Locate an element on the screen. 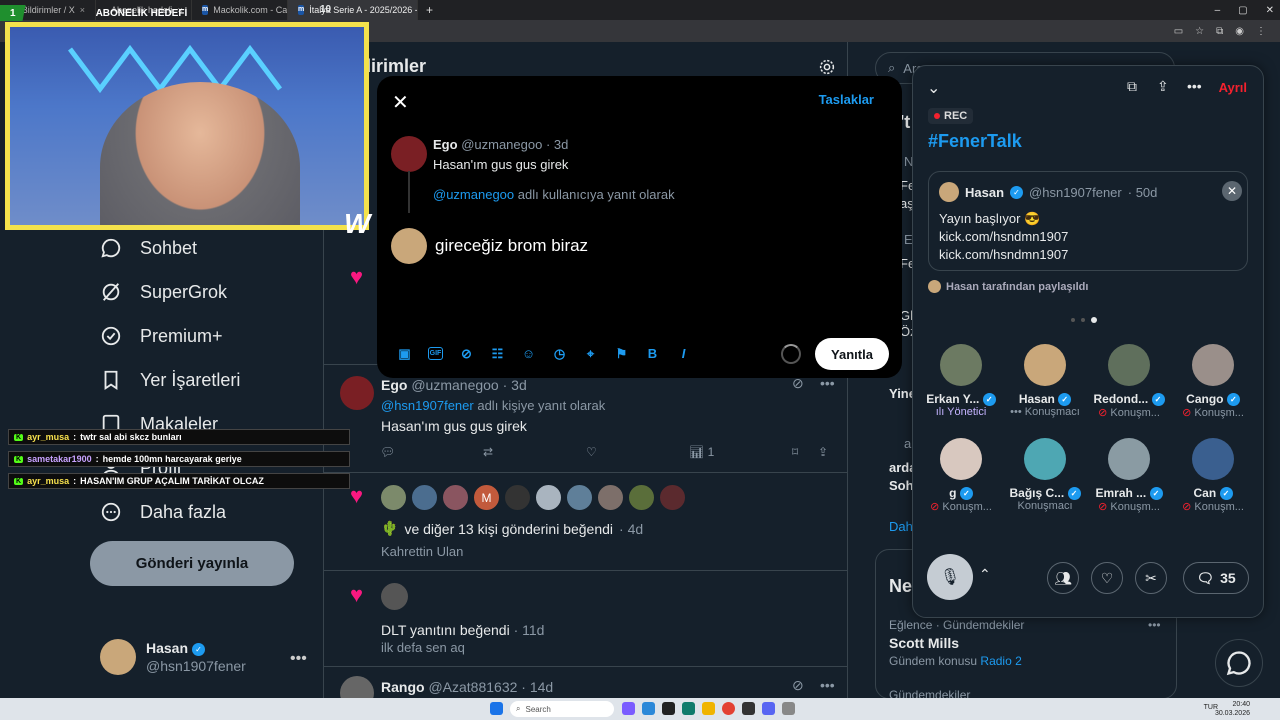  people-button: 👥︎ is located at coordinates (1063, 578).